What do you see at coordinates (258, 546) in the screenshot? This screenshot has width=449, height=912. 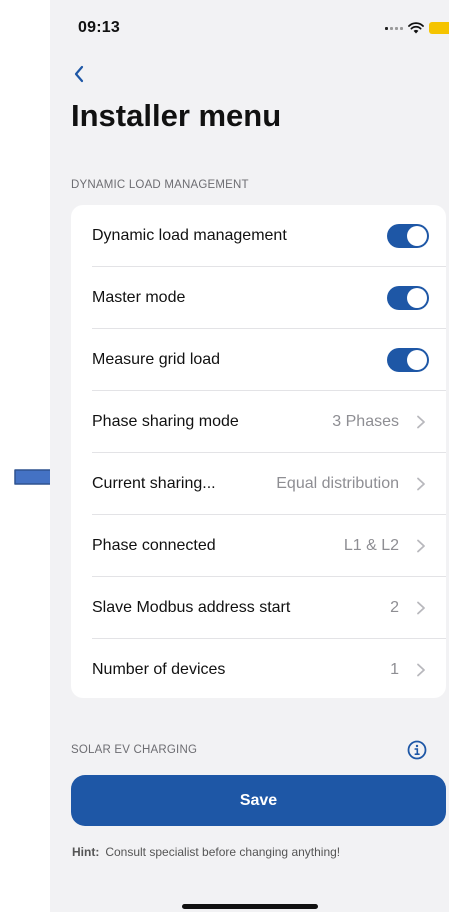 I see `row-phase-connected: Phase connected L1 & L2` at bounding box center [258, 546].